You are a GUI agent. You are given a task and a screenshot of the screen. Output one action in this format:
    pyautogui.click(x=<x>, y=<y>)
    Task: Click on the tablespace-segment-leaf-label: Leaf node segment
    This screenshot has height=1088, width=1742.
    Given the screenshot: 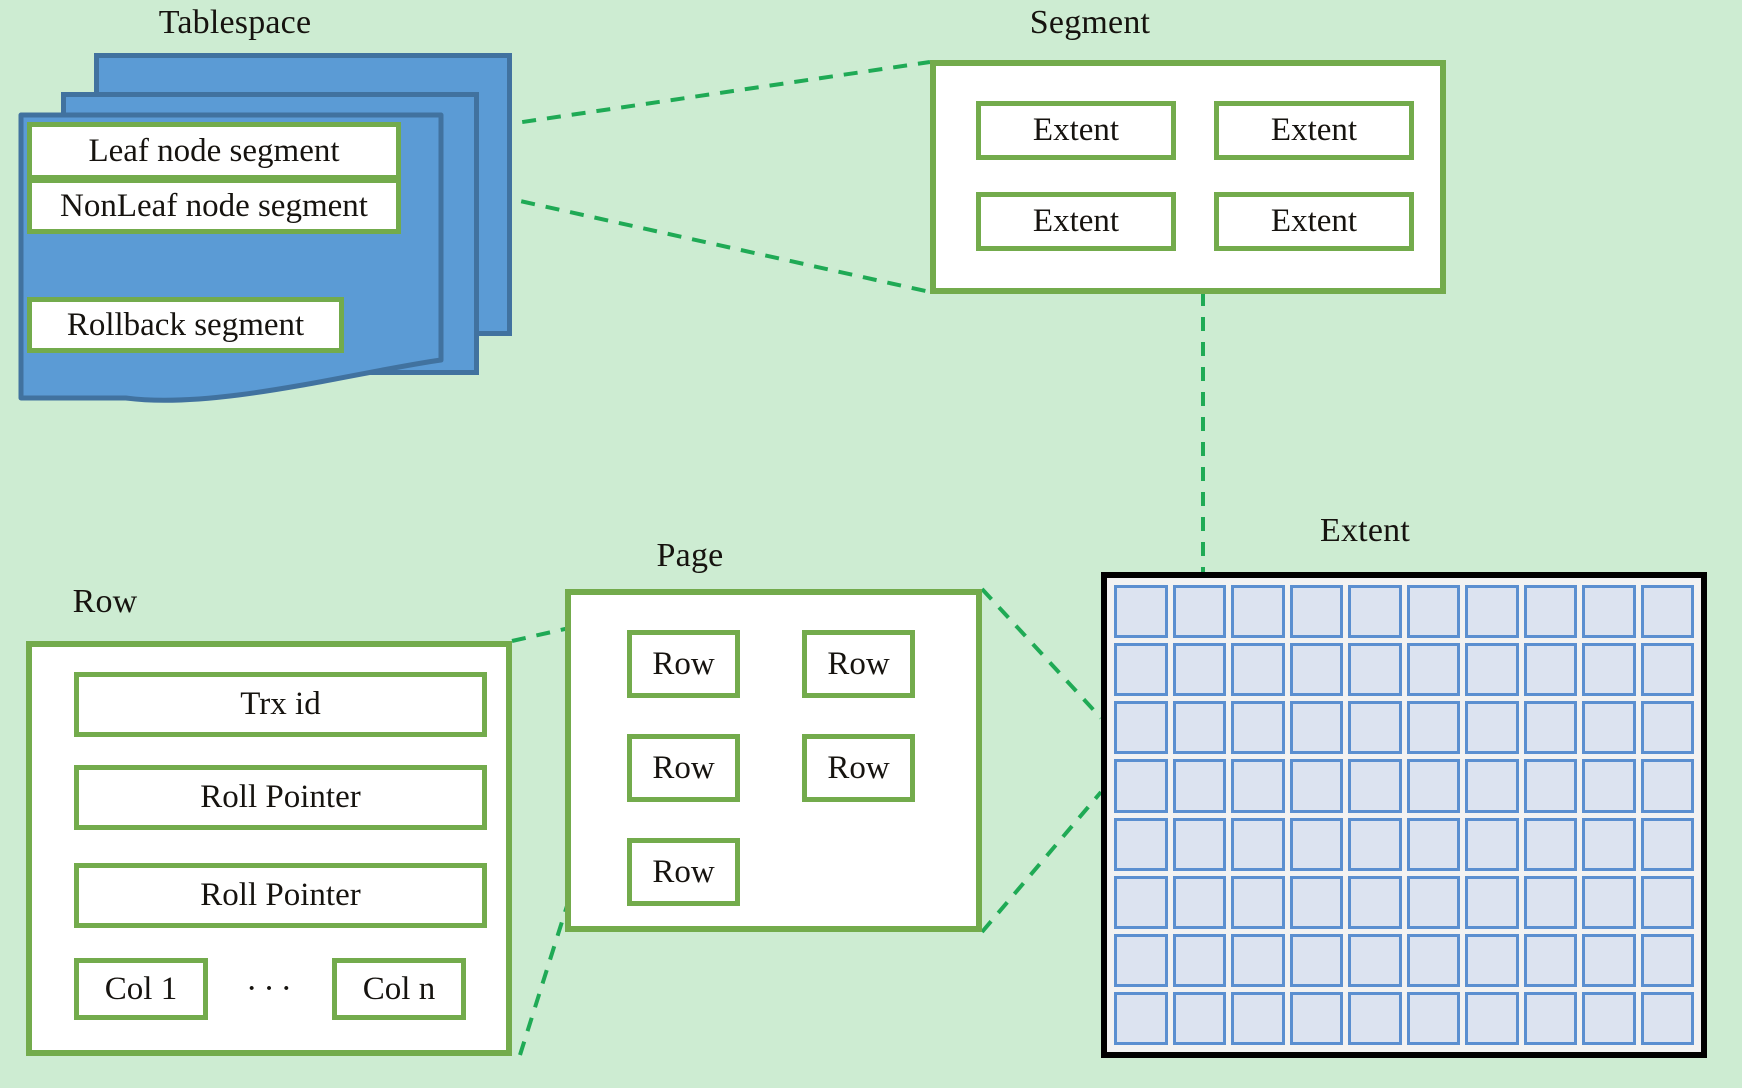 What is the action you would take?
    pyautogui.click(x=214, y=150)
    